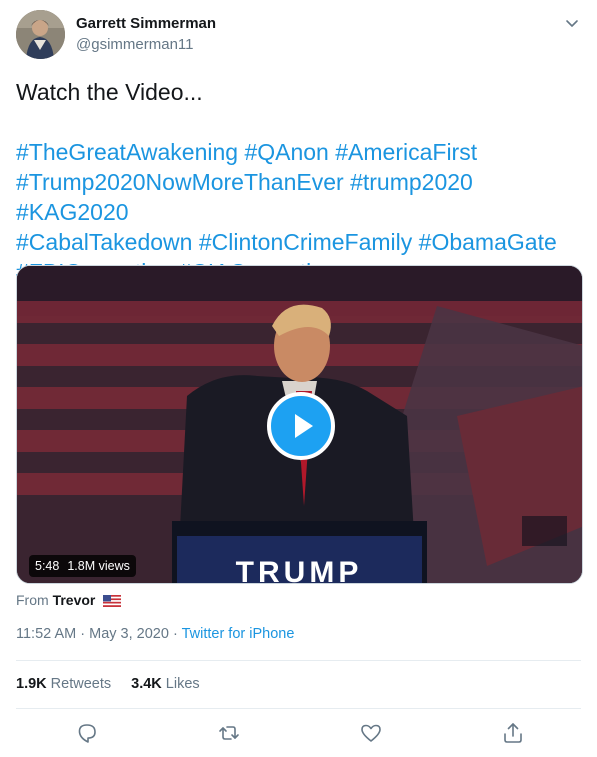 This screenshot has height=757, width=597. Describe the element at coordinates (72, 212) in the screenshot. I see `hashtag-link: #KAG2020` at that location.